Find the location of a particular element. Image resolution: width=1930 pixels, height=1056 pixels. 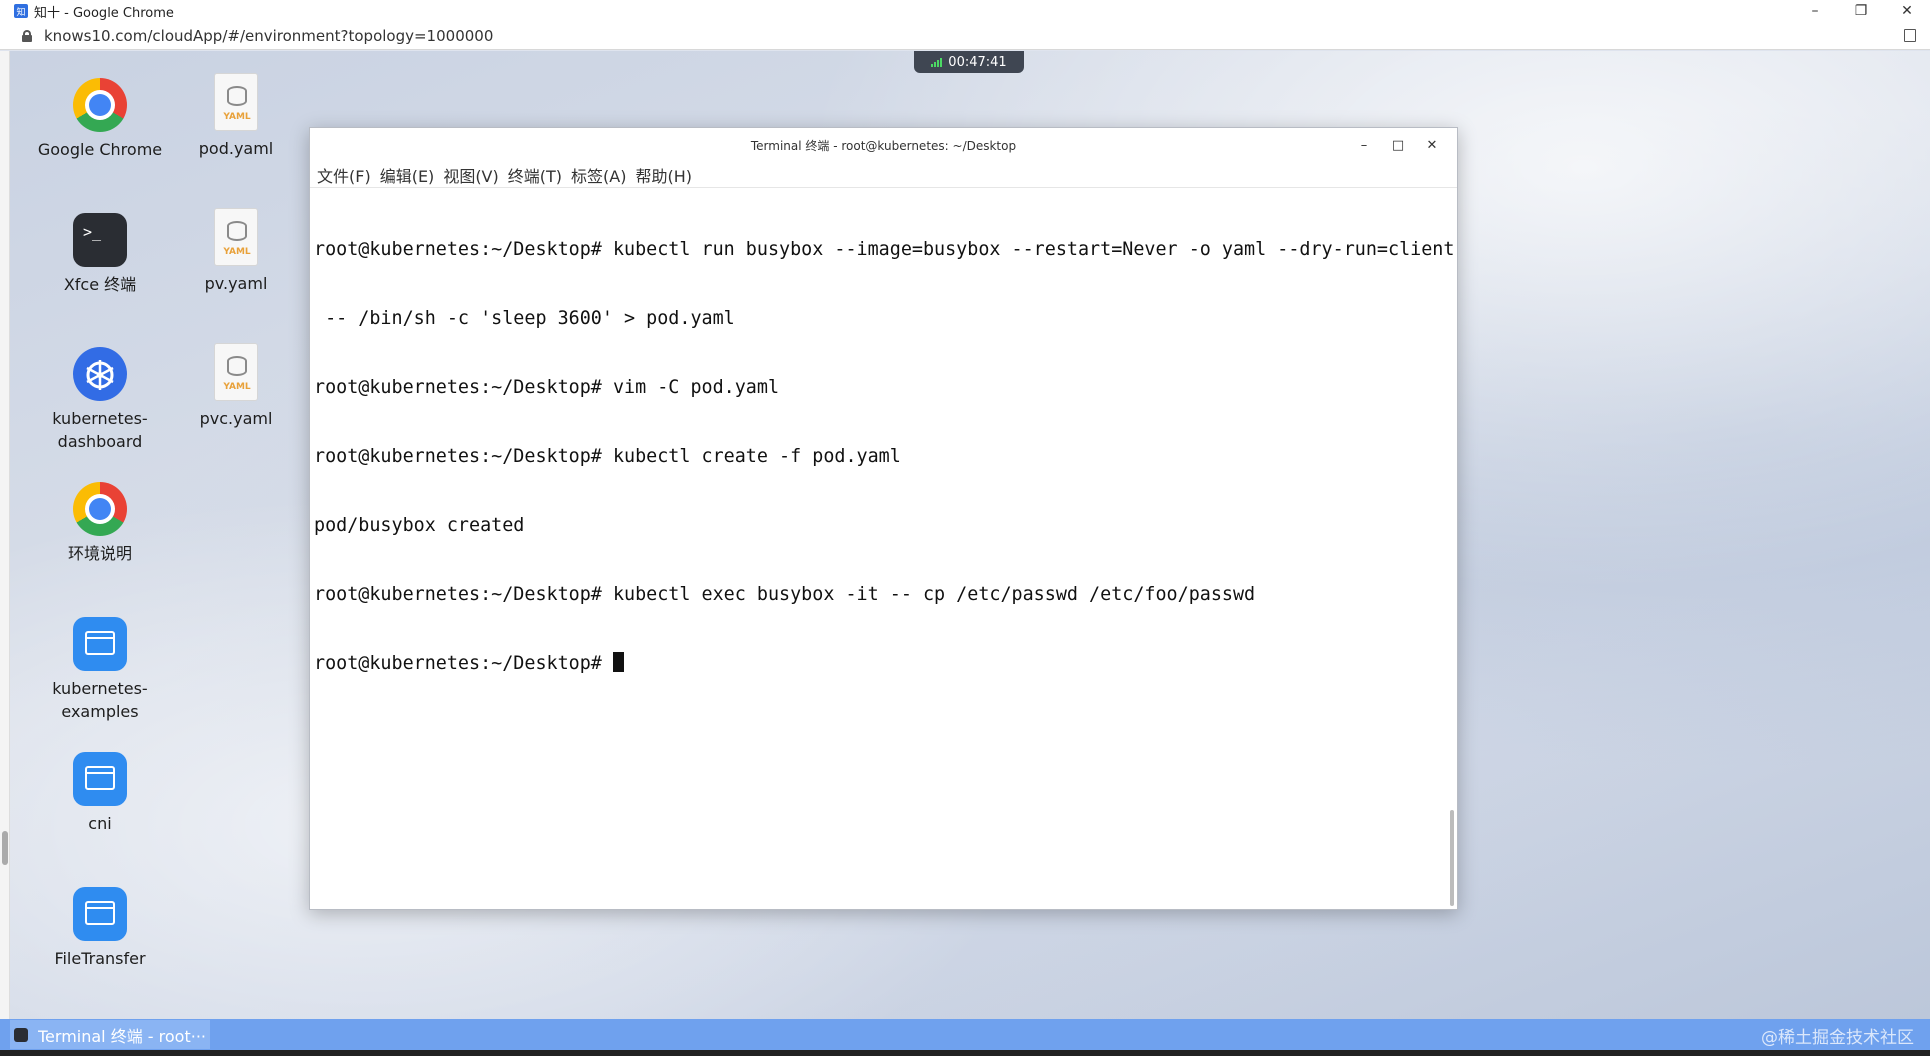

desktop-icon-label: pvc.yaml is located at coordinates (236, 418).